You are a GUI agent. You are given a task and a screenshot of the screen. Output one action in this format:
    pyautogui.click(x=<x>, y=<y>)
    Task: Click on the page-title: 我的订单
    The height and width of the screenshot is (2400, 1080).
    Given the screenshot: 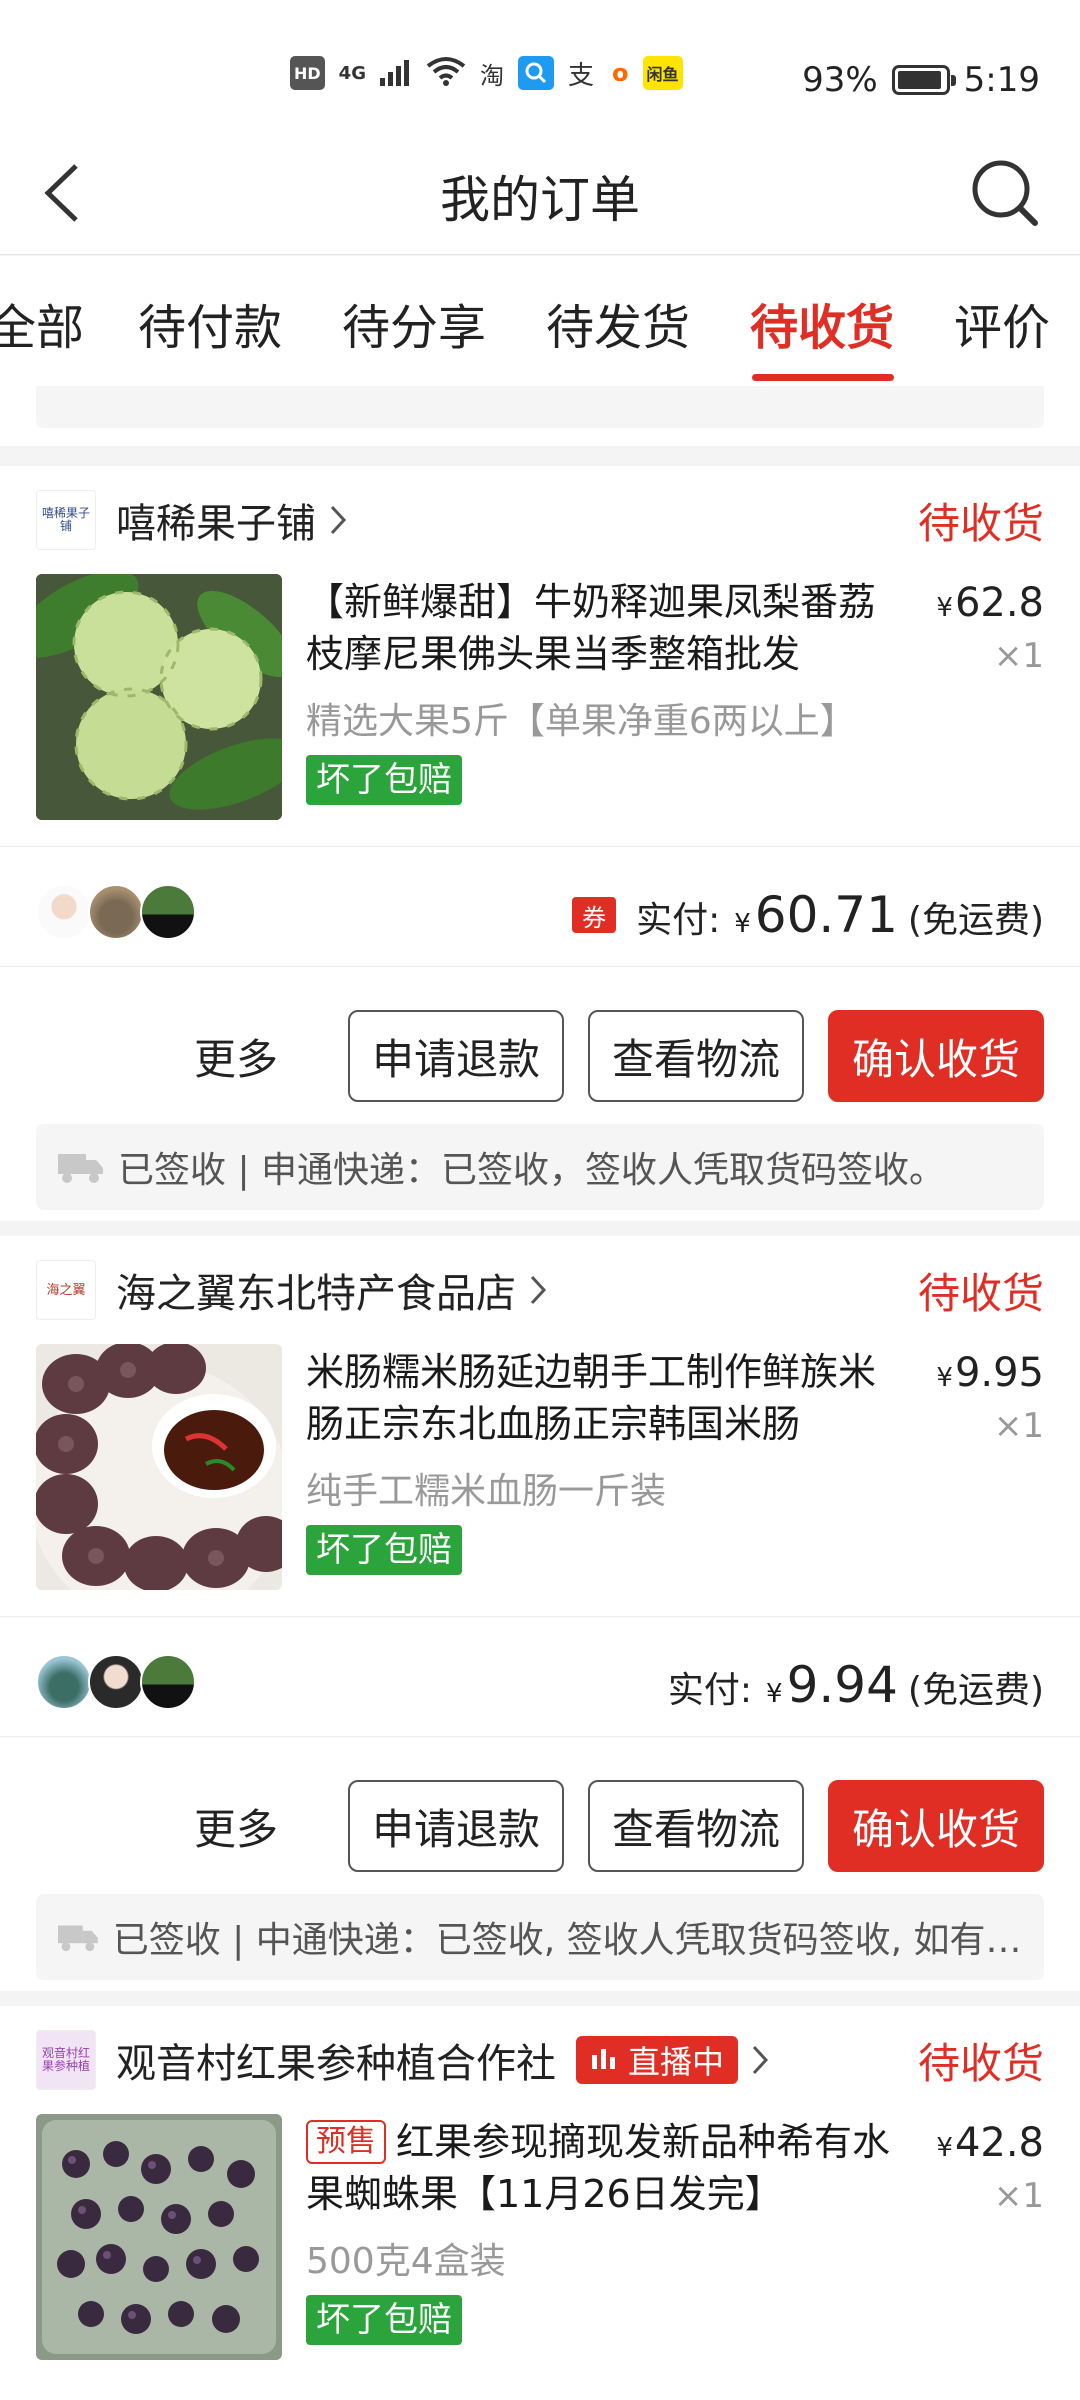 What is the action you would take?
    pyautogui.click(x=540, y=200)
    